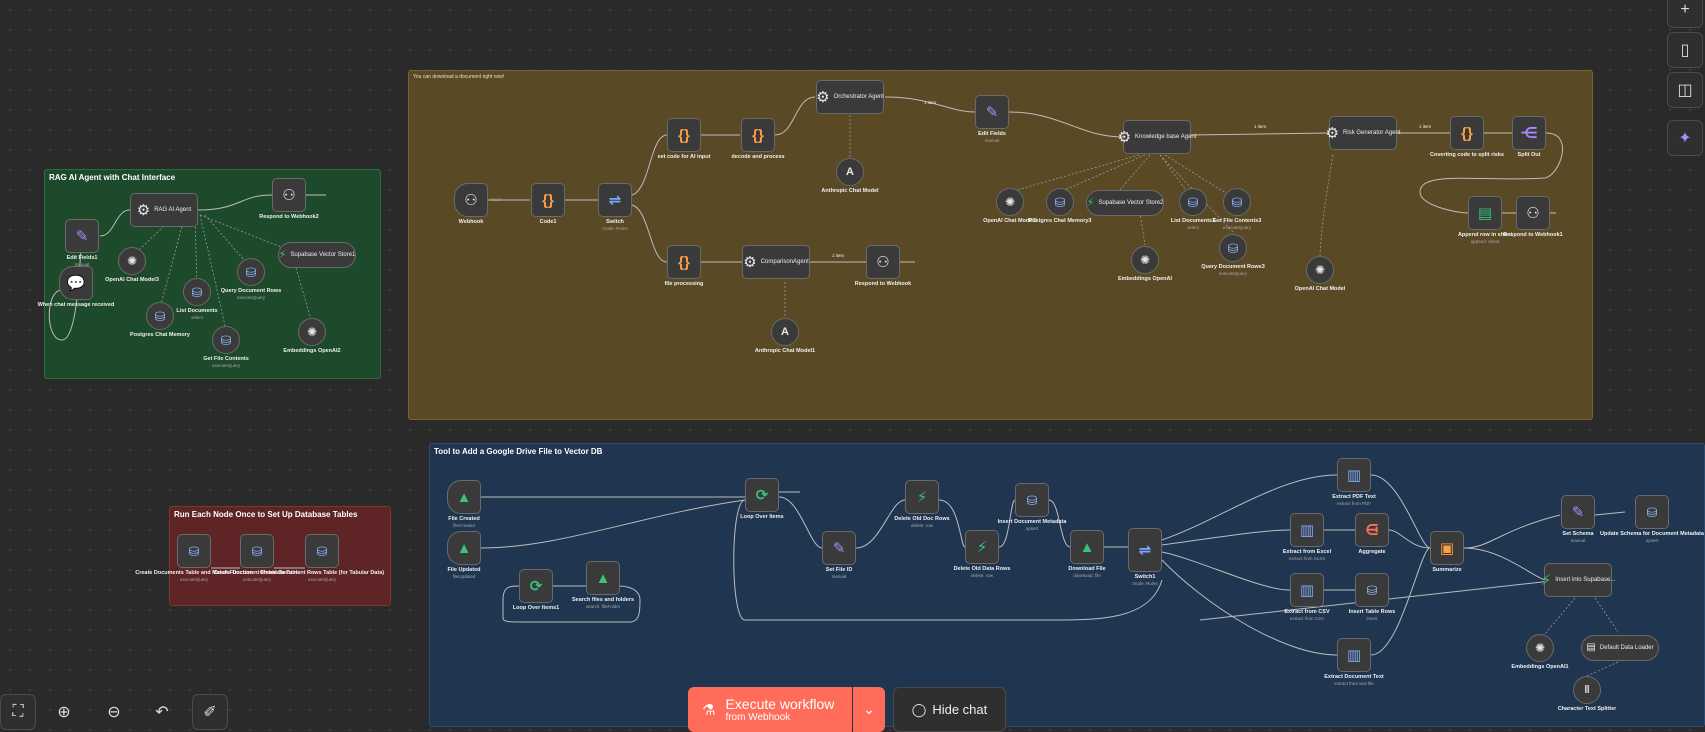 The image size is (1705, 732). I want to click on risk-agent-node: ⚙ Risk Generator Agent, so click(1363, 133).